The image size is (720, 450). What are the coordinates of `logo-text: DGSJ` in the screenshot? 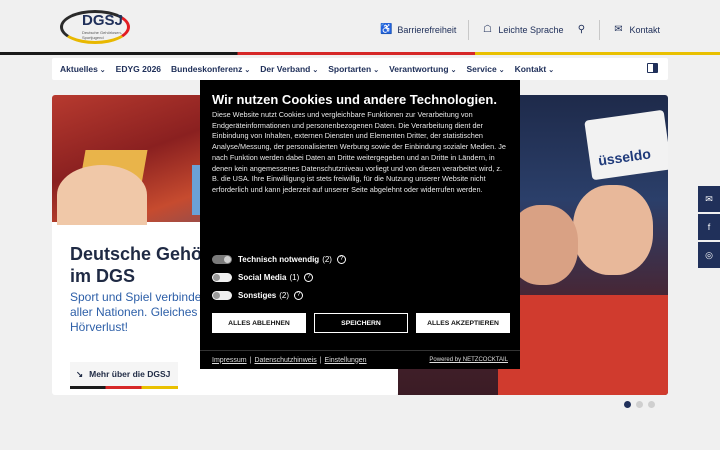 It's located at (102, 20).